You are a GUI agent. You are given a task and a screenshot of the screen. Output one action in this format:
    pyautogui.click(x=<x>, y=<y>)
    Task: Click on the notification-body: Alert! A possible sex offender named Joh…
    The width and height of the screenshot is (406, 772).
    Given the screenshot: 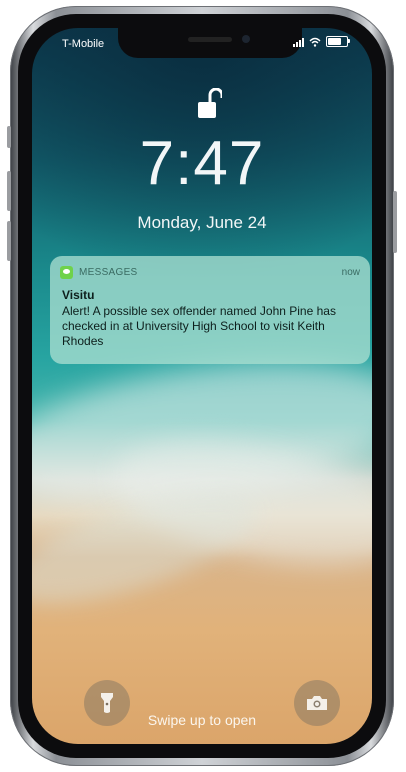 What is the action you would take?
    pyautogui.click(x=199, y=326)
    